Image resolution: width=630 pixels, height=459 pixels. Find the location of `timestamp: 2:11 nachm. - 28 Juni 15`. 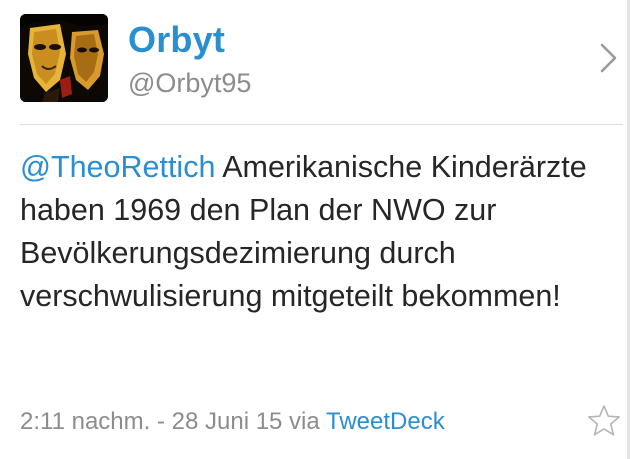

timestamp: 2:11 nachm. - 28 Juni 15 is located at coordinates (151, 421).